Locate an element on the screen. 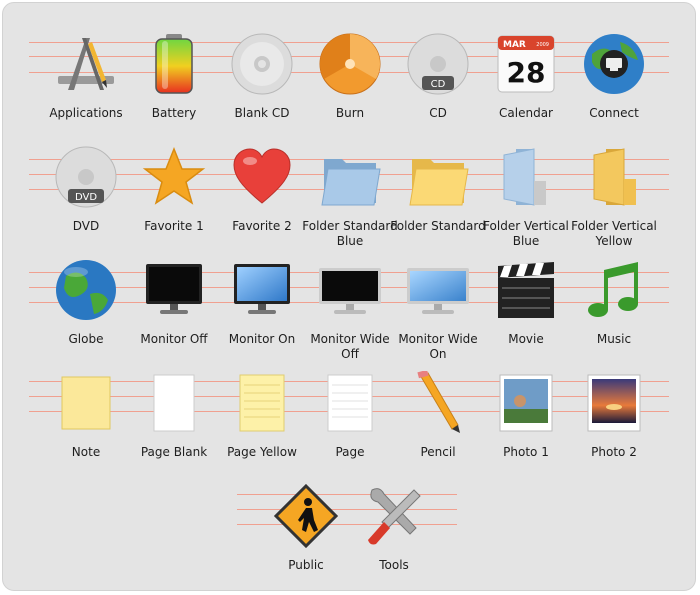 The width and height of the screenshot is (700, 595). icon-label: Favorite 1 is located at coordinates (174, 226).